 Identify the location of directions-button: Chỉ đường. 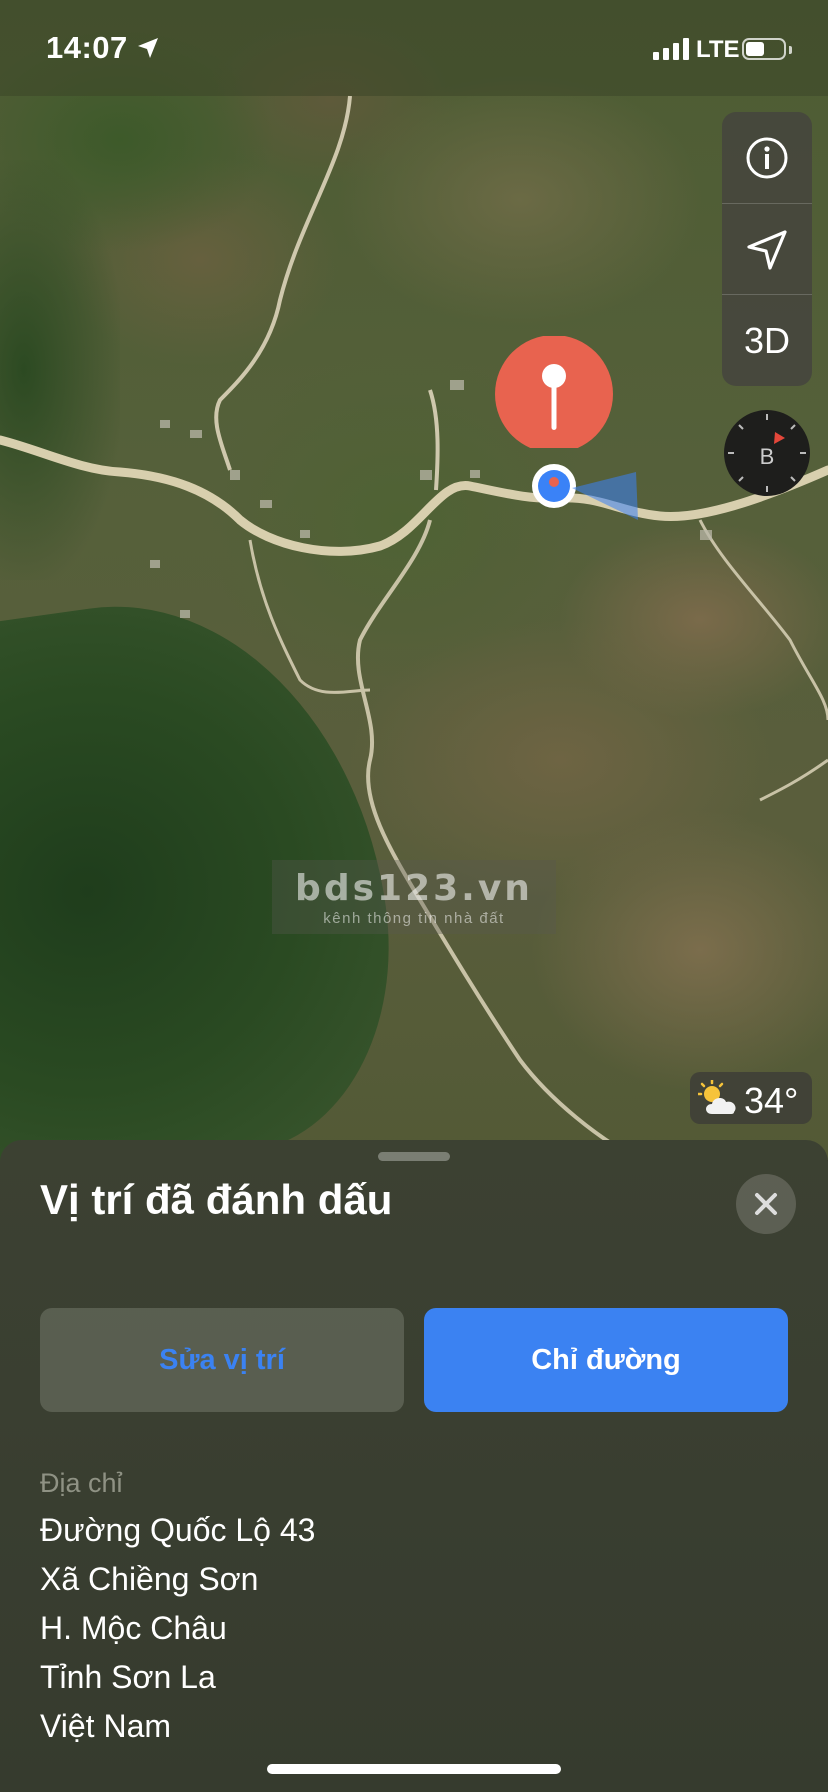
(606, 1360).